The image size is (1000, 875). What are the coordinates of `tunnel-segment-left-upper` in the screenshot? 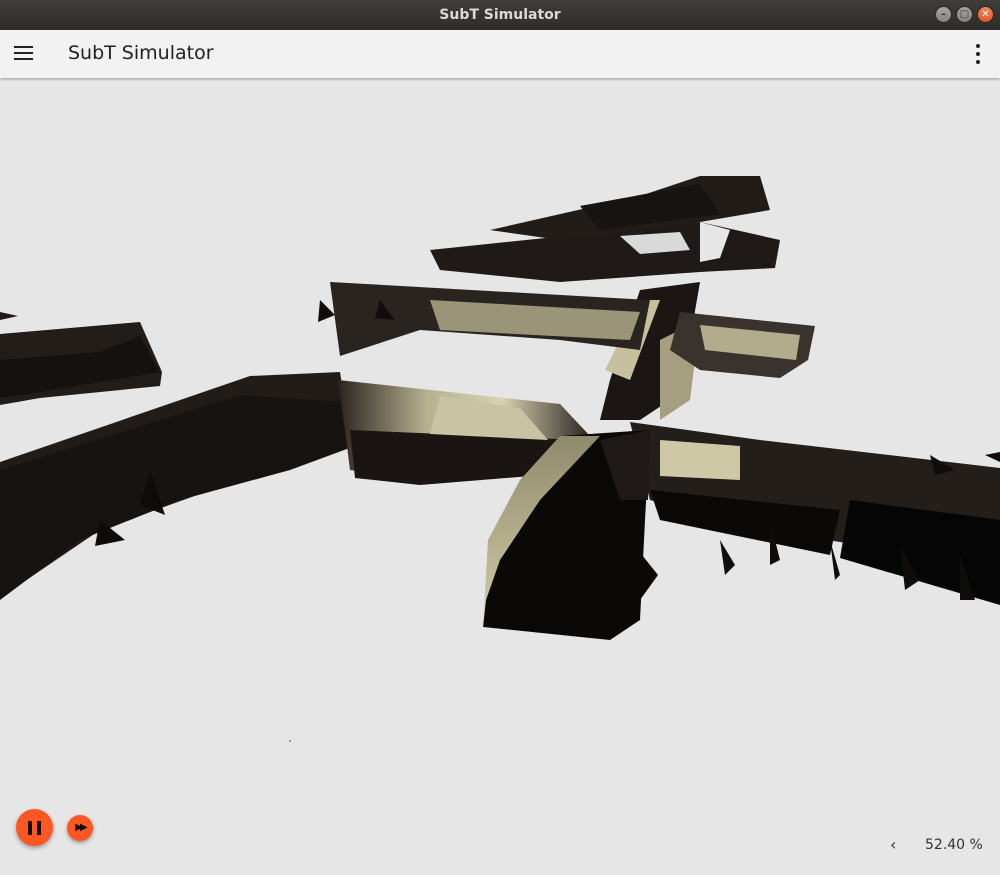 It's located at (81, 358).